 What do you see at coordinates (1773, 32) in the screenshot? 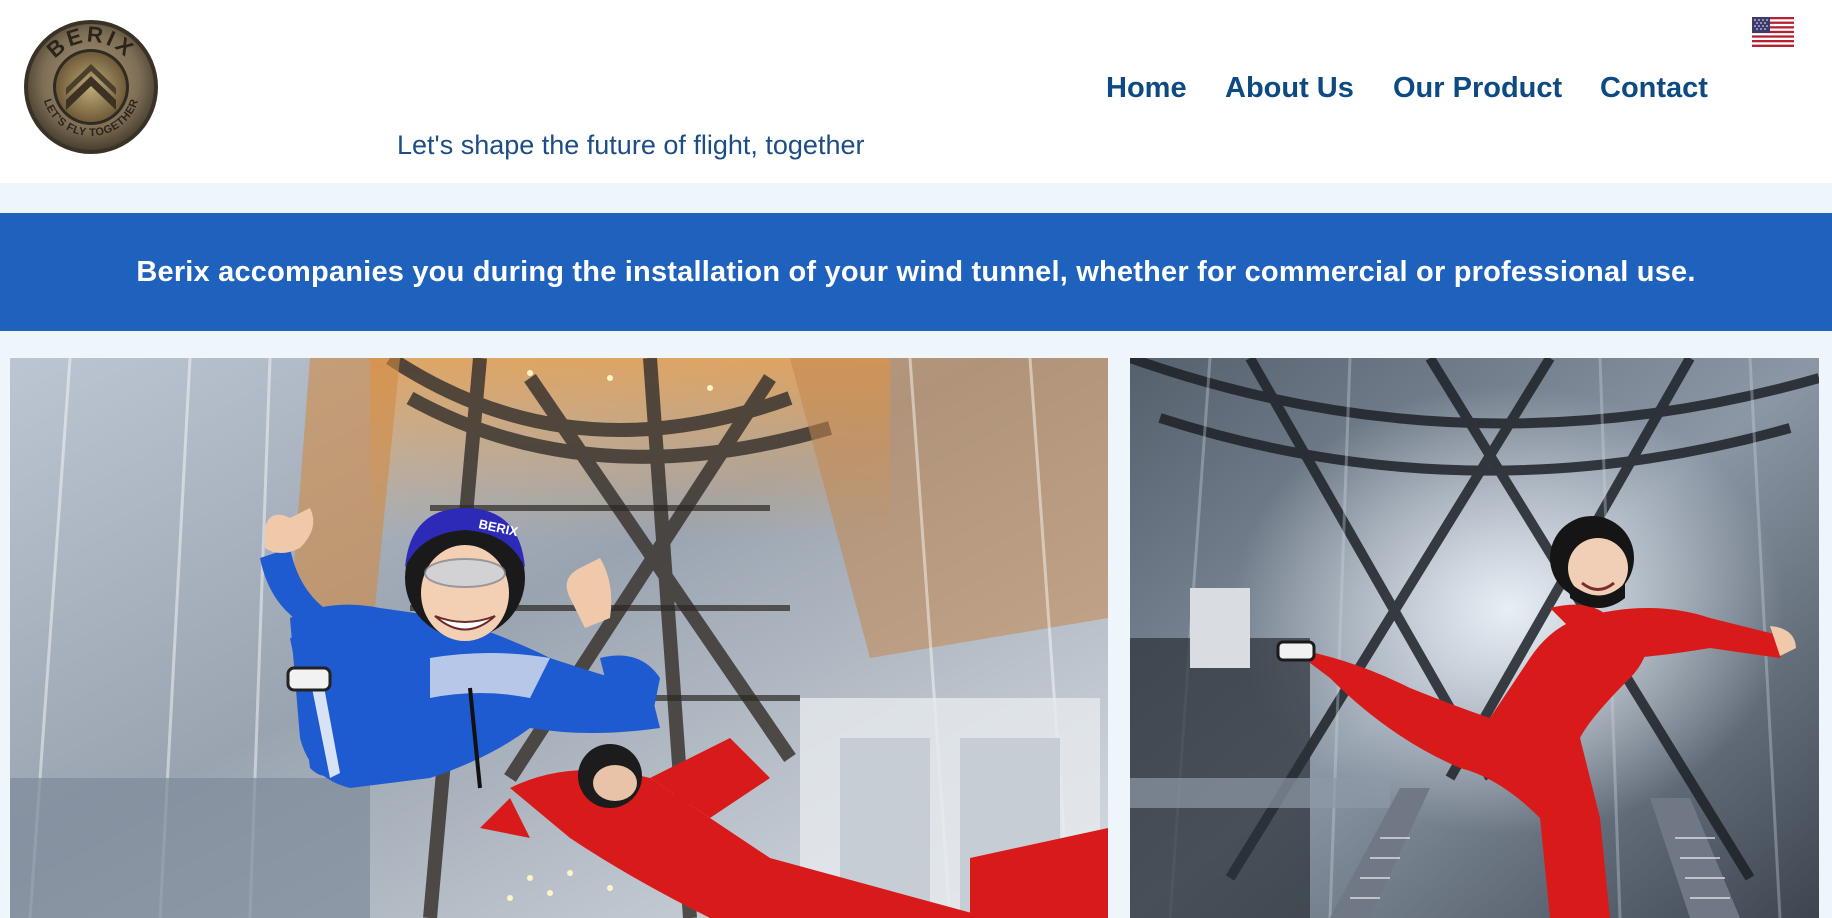
I see `us-flag-icon` at bounding box center [1773, 32].